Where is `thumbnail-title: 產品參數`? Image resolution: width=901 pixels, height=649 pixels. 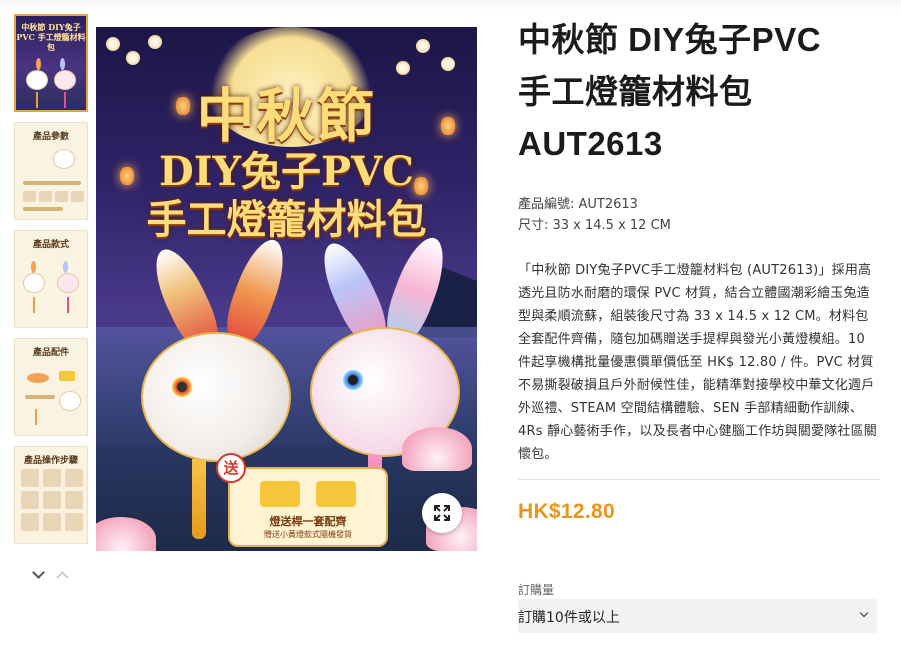
thumbnail-title: 產品參數 is located at coordinates (50, 137).